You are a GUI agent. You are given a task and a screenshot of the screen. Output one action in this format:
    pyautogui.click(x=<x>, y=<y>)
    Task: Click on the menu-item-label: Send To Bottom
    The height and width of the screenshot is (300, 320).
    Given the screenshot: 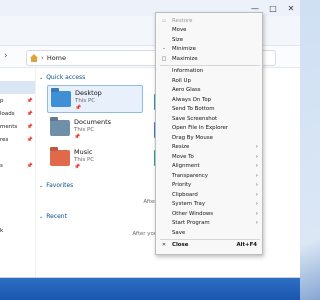 What is the action you would take?
    pyautogui.click(x=193, y=109)
    